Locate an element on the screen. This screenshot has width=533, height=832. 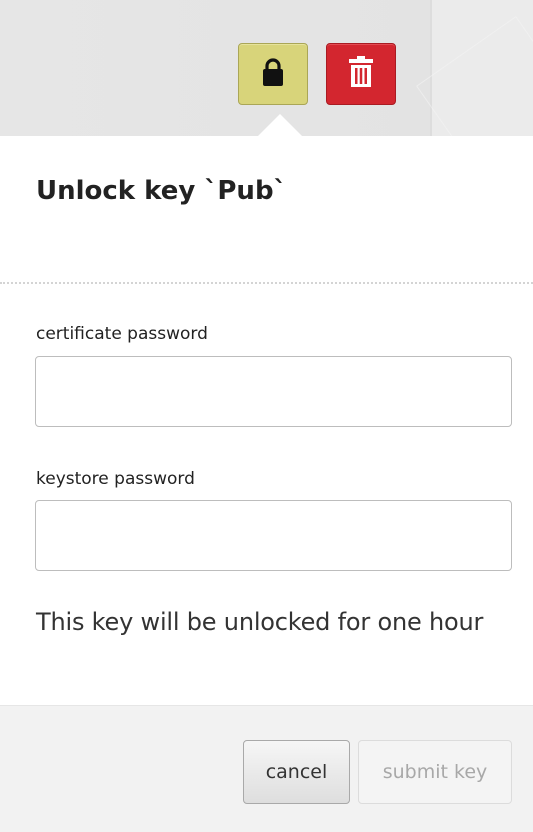
delete-key-button is located at coordinates (361, 74).